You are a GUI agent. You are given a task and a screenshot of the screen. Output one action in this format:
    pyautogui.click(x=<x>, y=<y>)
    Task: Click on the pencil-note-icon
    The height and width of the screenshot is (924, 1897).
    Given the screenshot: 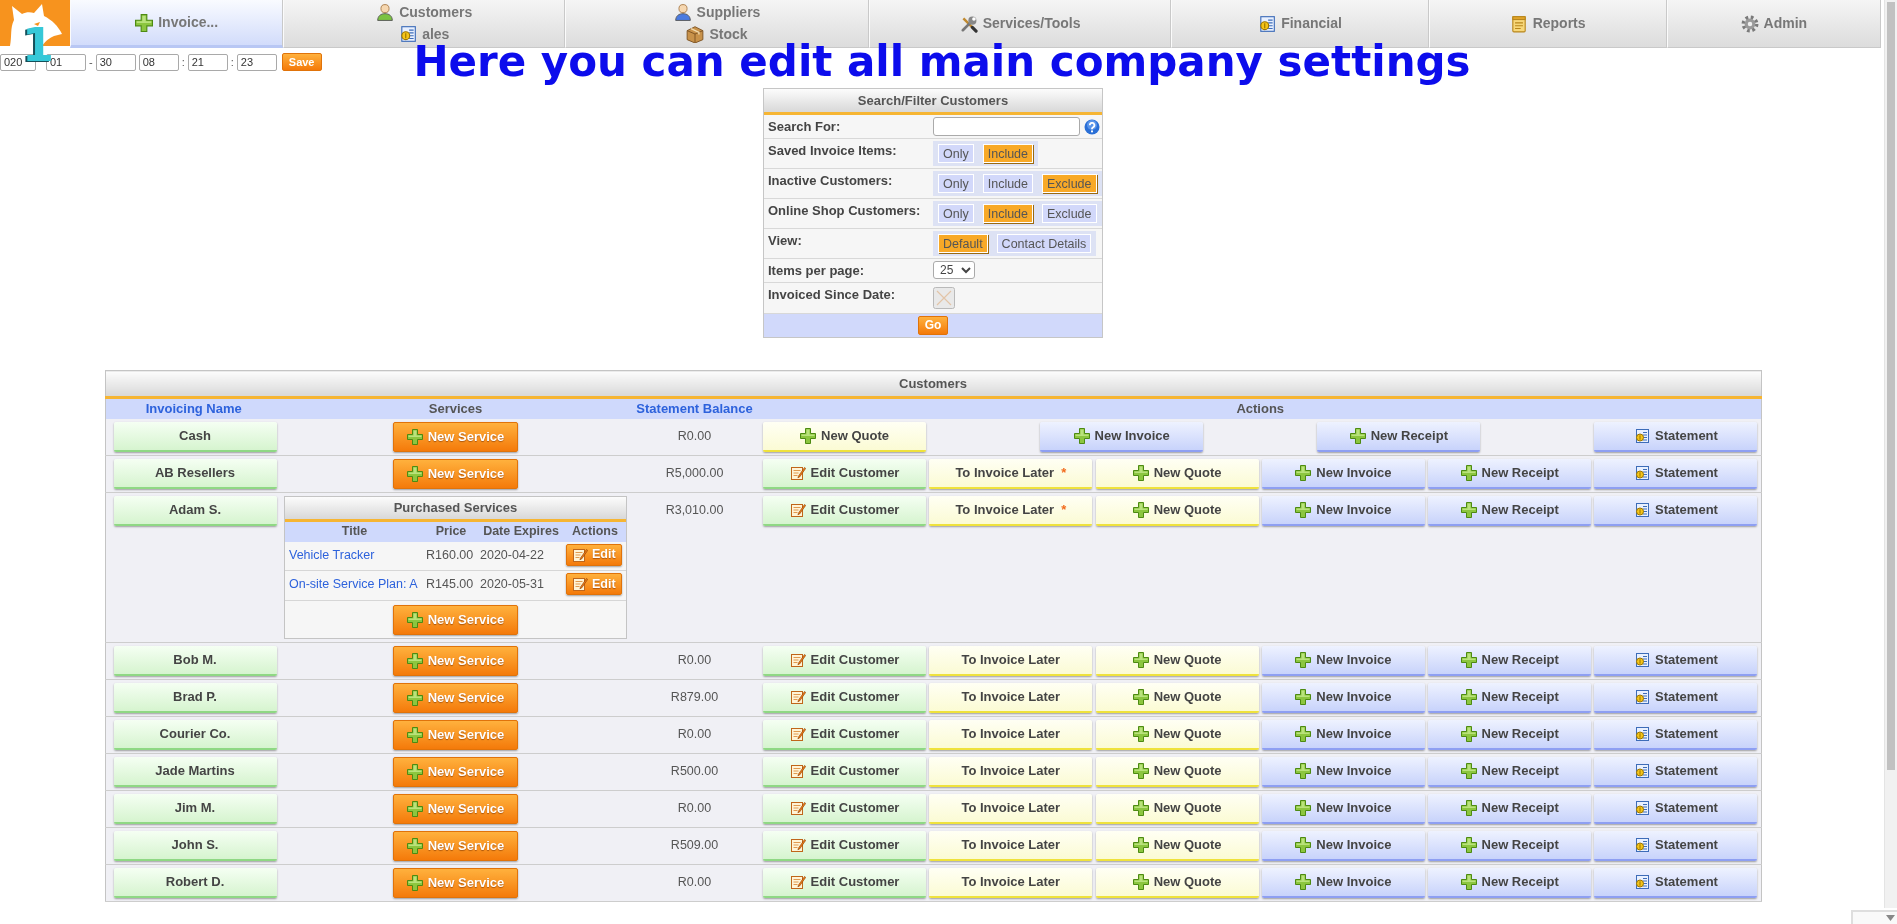 What is the action you would take?
    pyautogui.click(x=797, y=660)
    